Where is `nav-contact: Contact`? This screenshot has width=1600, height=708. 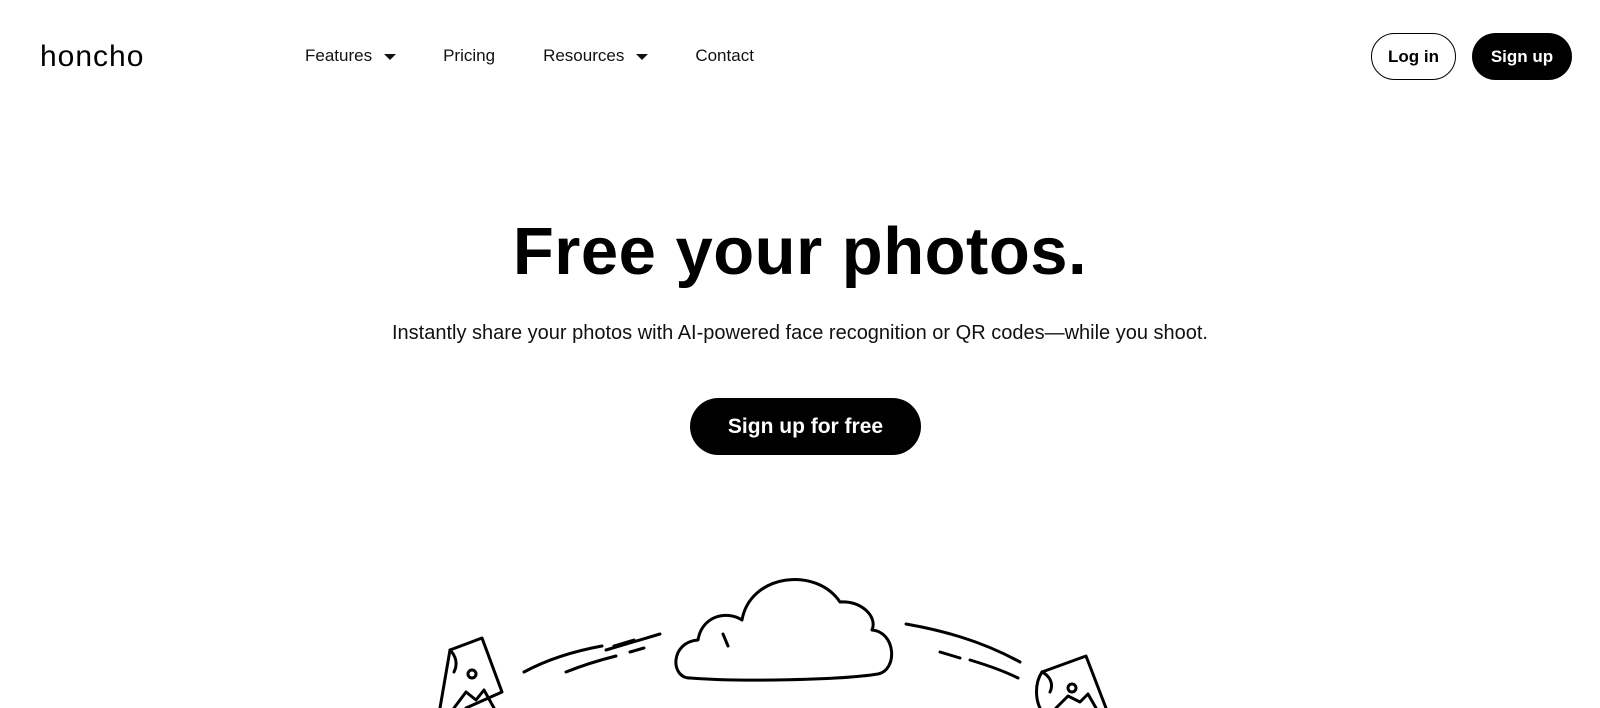
nav-contact: Contact is located at coordinates (724, 56).